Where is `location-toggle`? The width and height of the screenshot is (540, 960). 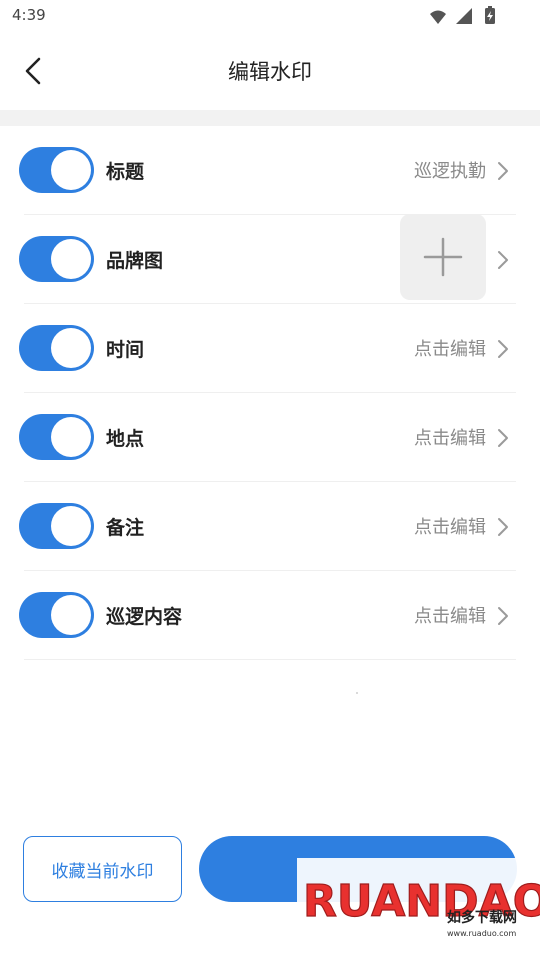
location-toggle is located at coordinates (56, 437).